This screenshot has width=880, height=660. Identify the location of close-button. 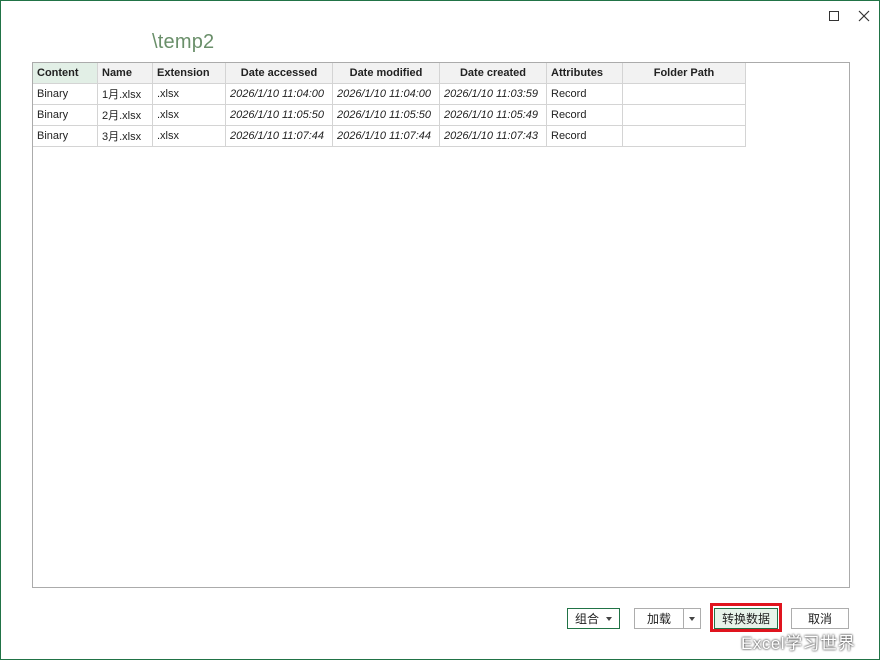
(864, 16).